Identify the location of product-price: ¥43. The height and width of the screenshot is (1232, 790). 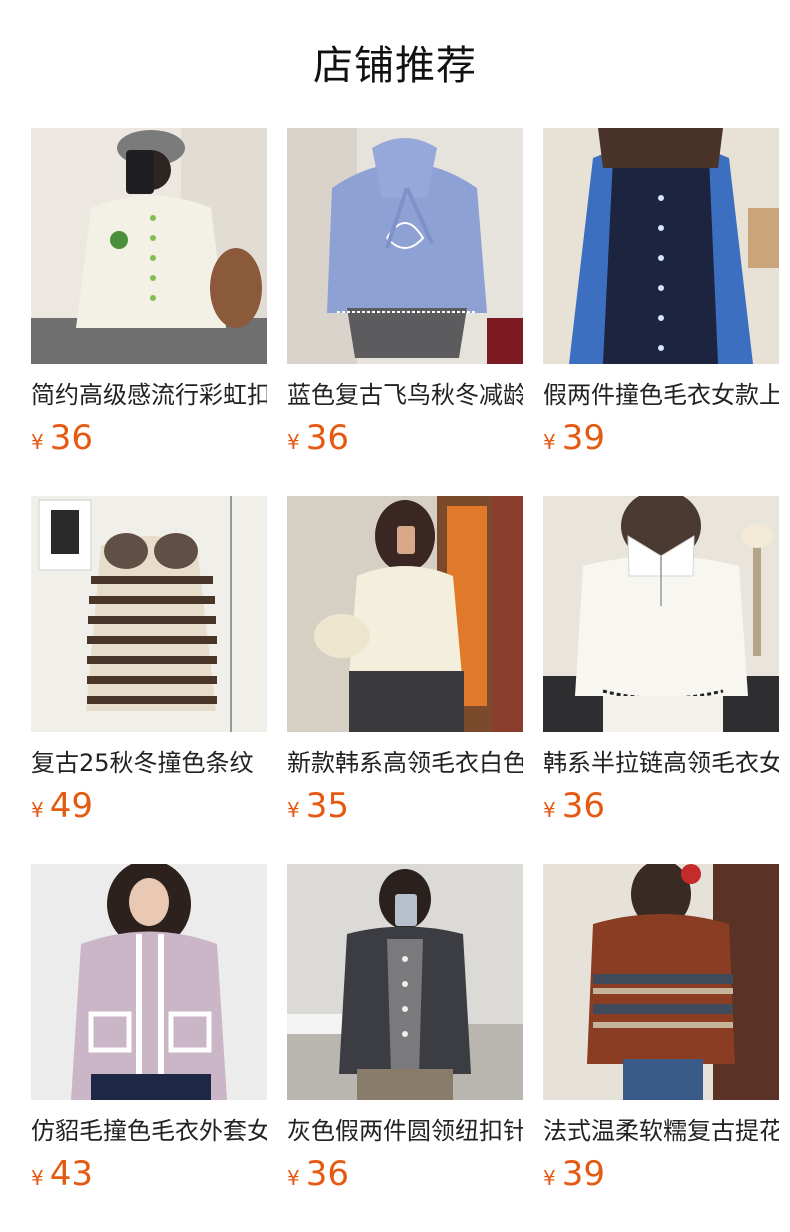
(149, 1174).